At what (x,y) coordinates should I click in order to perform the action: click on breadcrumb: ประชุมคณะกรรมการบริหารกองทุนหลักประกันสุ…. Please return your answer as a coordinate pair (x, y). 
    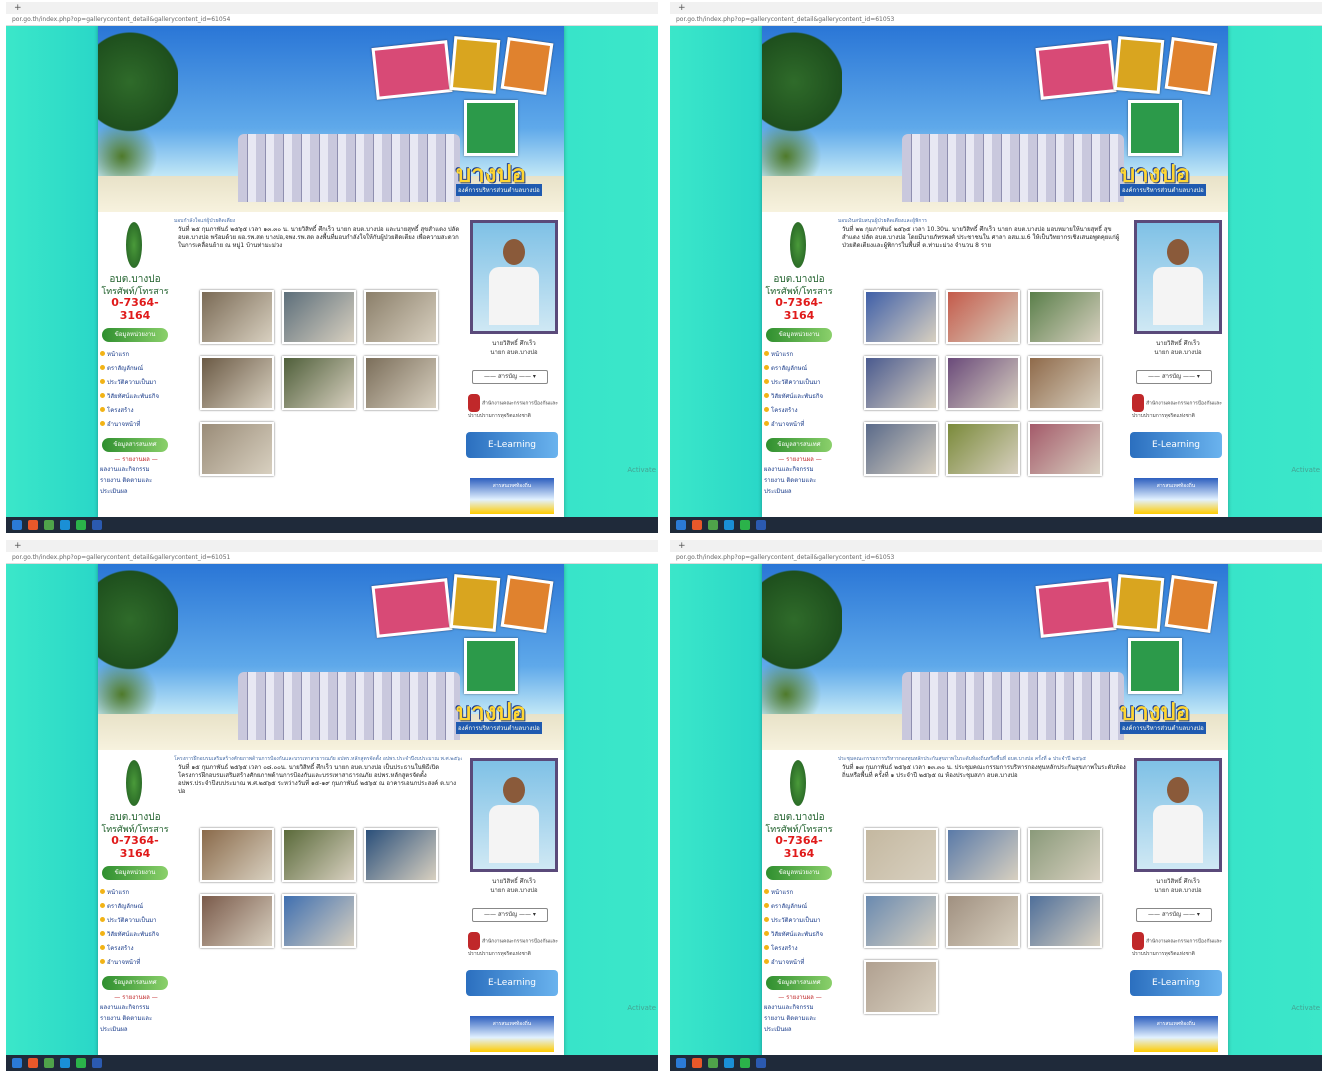
    Looking at the image, I should click on (982, 759).